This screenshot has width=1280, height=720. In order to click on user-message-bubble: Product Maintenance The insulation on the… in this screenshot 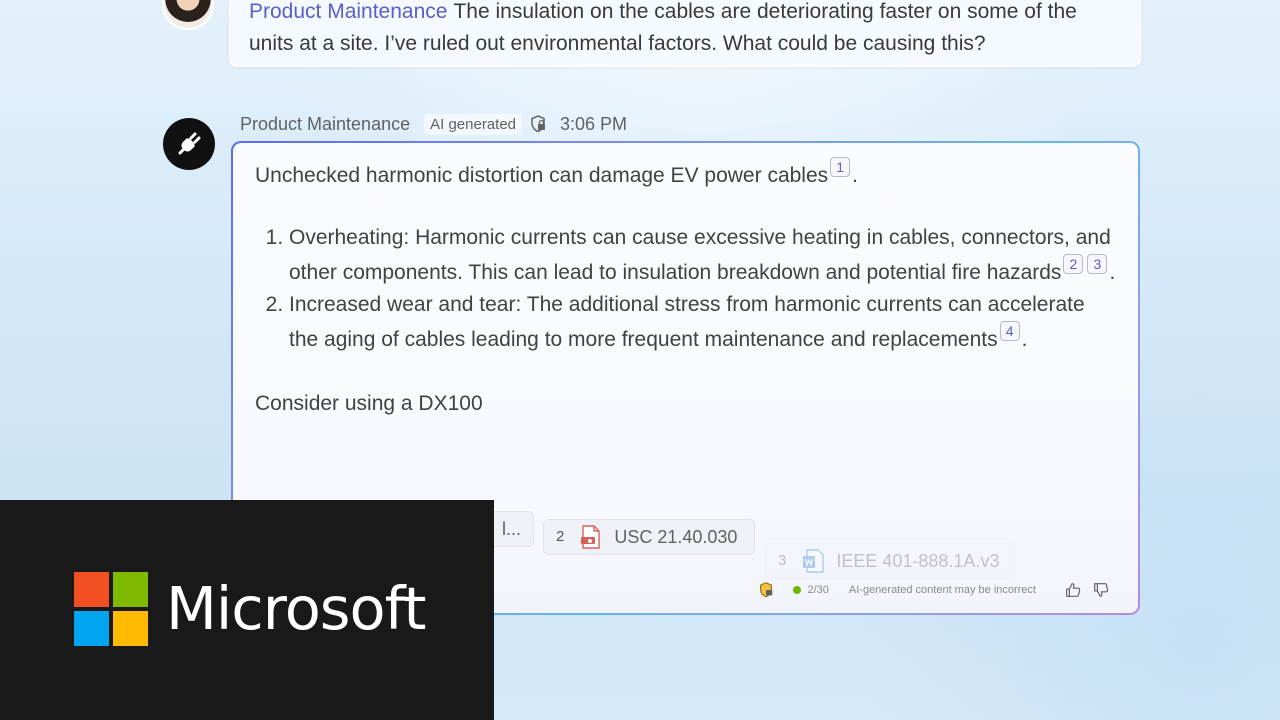, I will do `click(685, 33)`.